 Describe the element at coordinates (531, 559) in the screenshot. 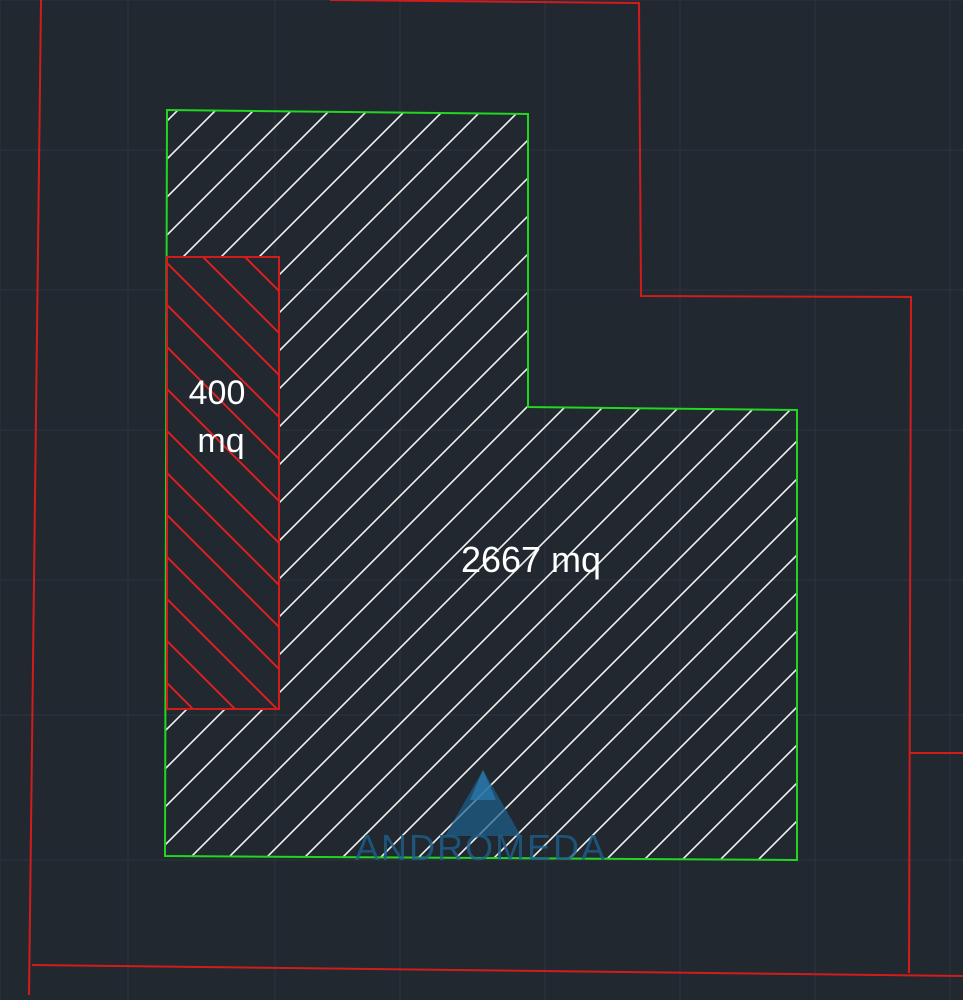

I see `main-area-label: 2667 mq` at that location.